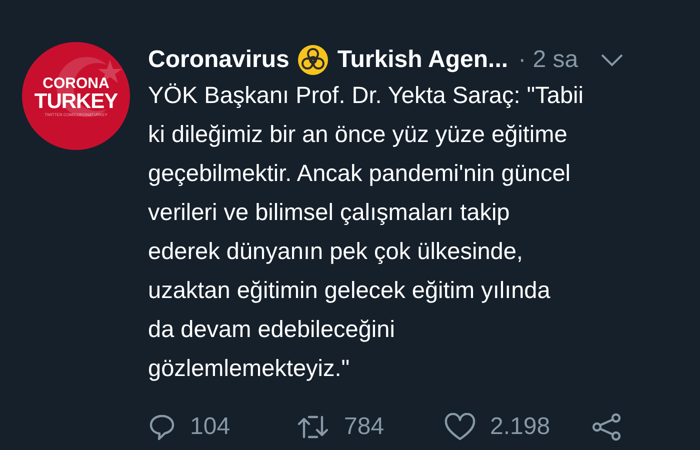 This screenshot has height=450, width=700. I want to click on retweet-icon, so click(313, 427).